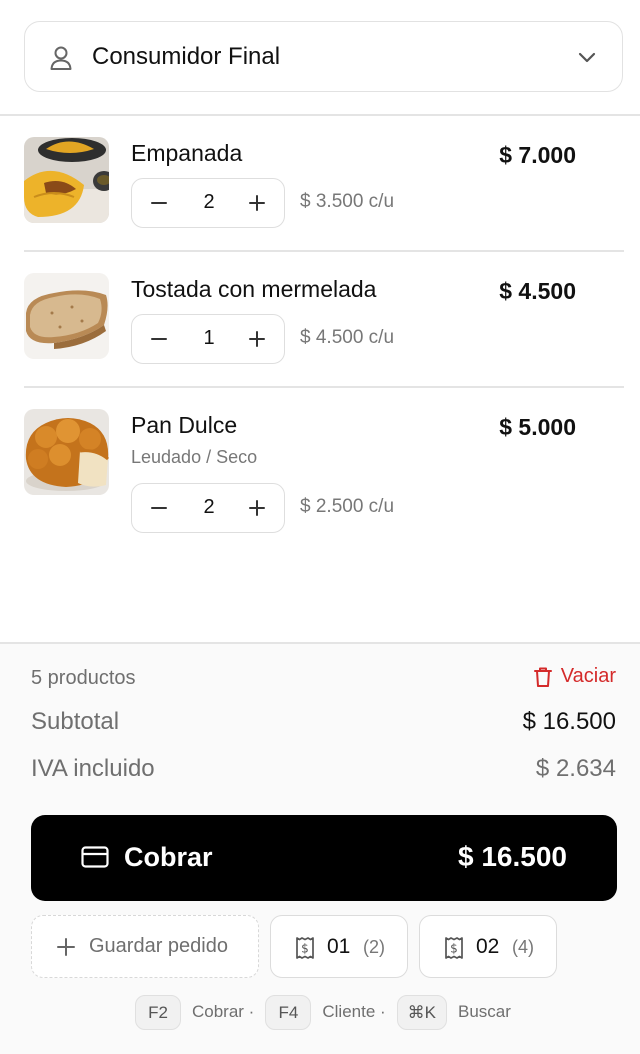 The height and width of the screenshot is (1054, 640). I want to click on saved-order-02: $ 02 (4), so click(488, 946).